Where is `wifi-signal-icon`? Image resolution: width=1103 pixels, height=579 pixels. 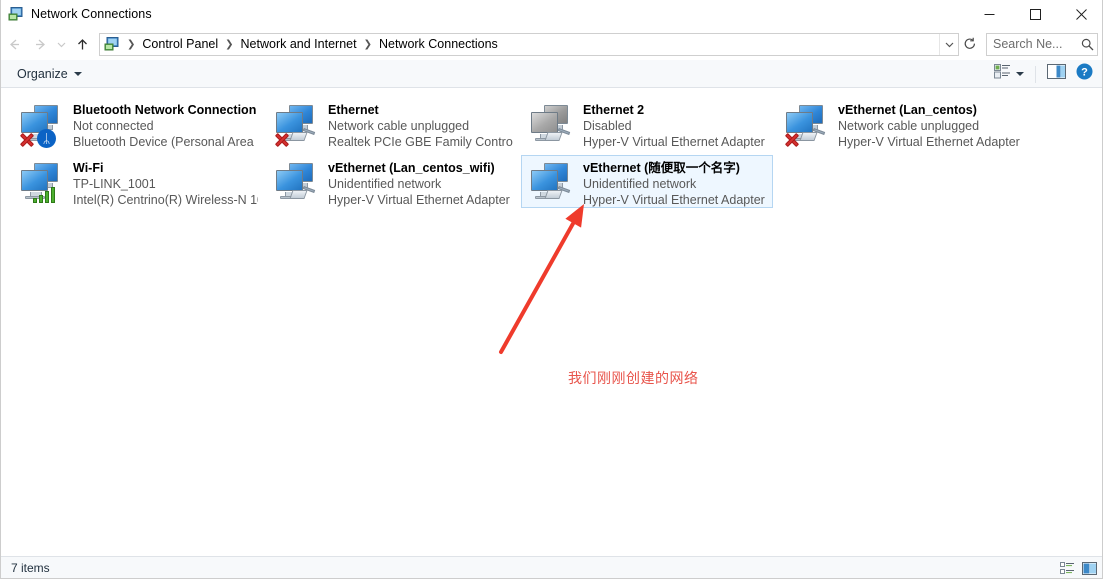
wifi-signal-icon is located at coordinates (45, 194).